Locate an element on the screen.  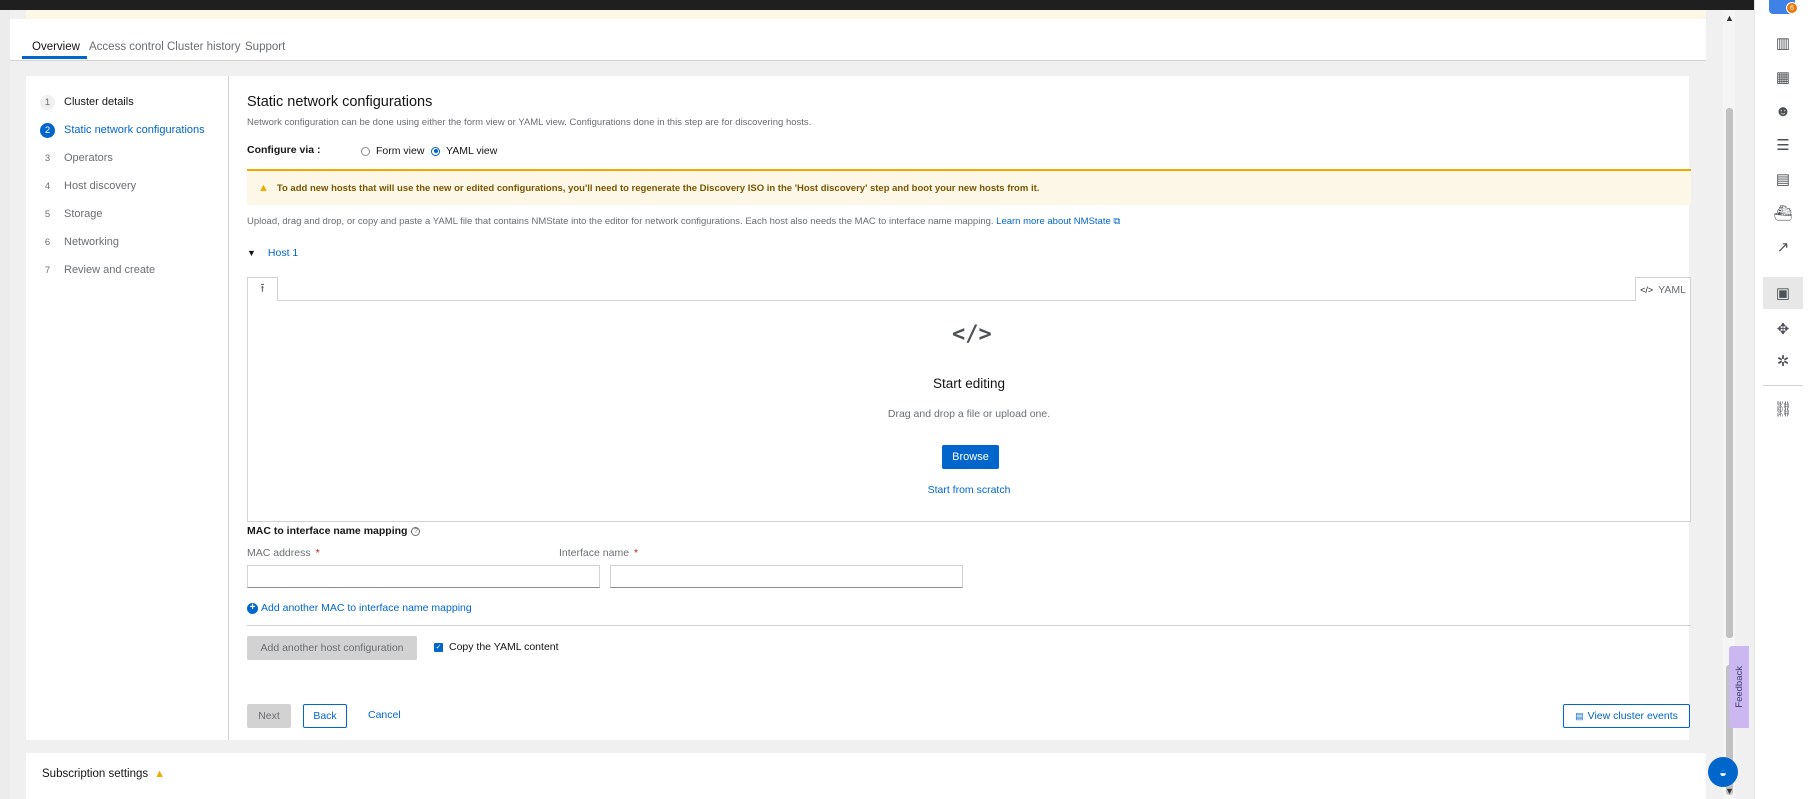
start-editing-title: Start editing is located at coordinates (969, 383).